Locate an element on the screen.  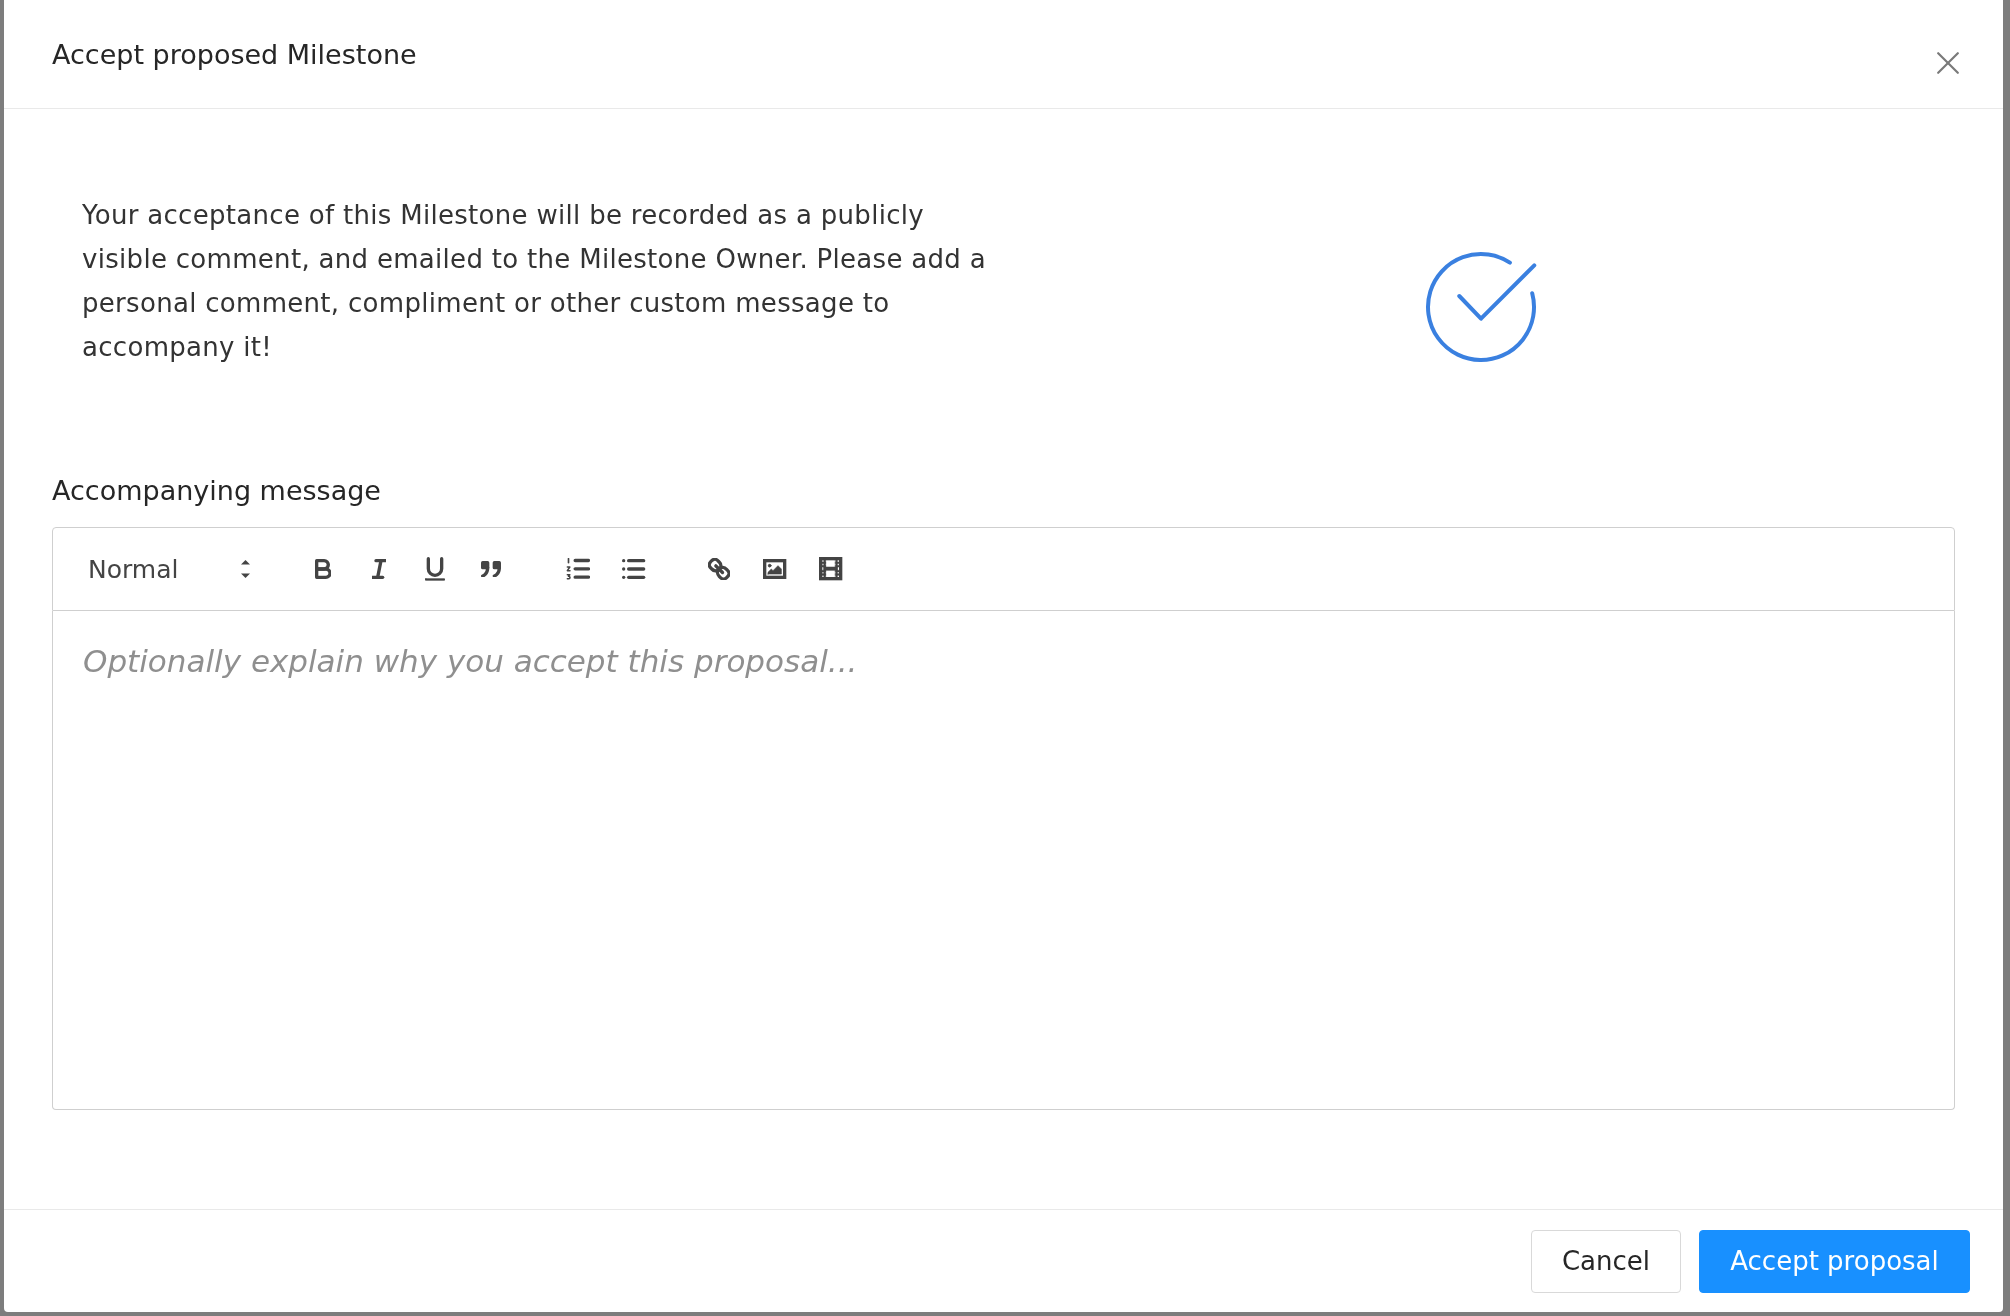
quote-icon is located at coordinates (491, 569).